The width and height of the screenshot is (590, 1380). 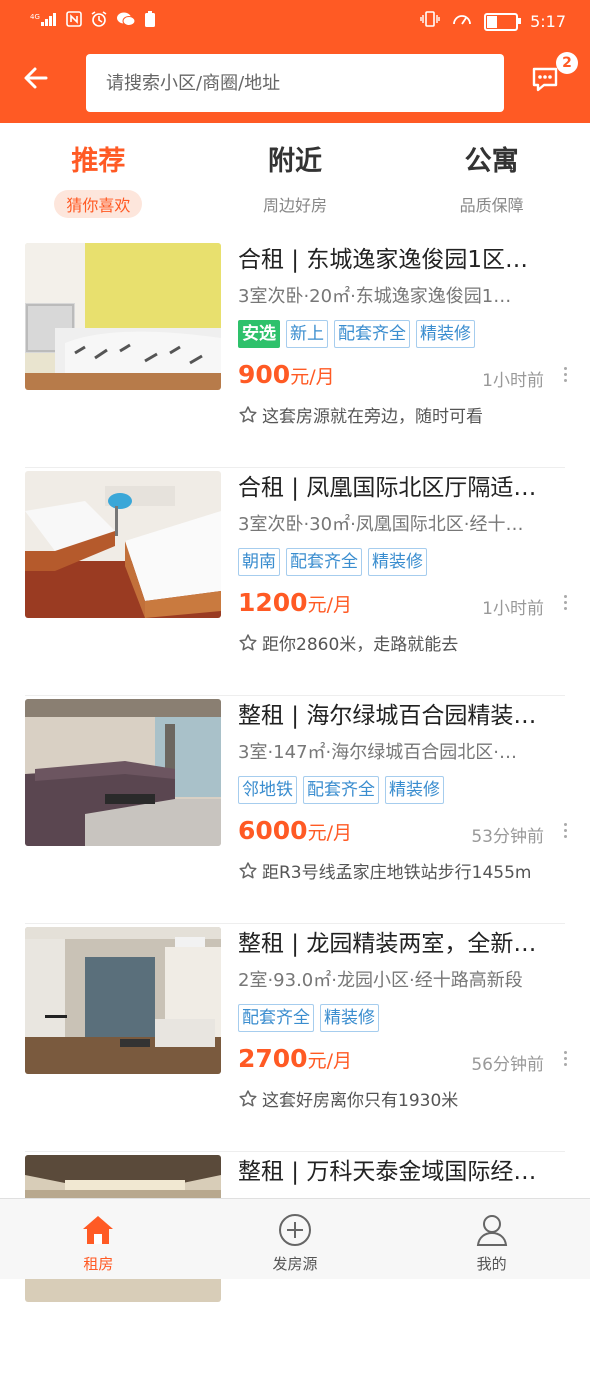 What do you see at coordinates (259, 562) in the screenshot?
I see `tag-badge: 朝南` at bounding box center [259, 562].